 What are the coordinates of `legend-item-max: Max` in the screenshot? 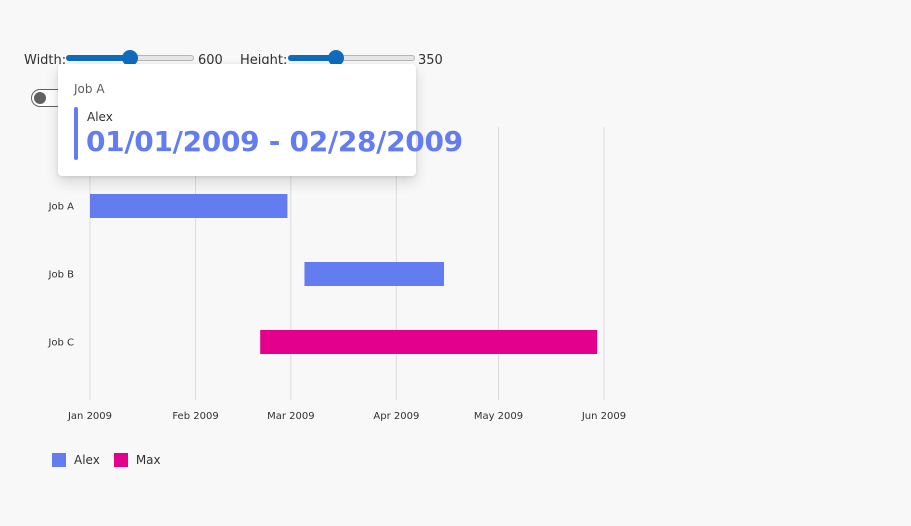 It's located at (137, 460).